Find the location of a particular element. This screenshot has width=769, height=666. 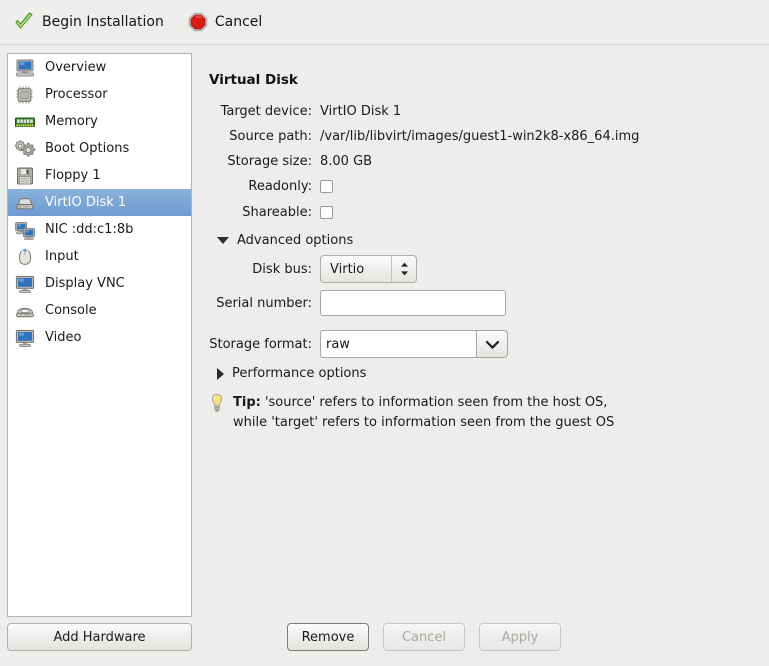

storage-format-input is located at coordinates (398, 344).